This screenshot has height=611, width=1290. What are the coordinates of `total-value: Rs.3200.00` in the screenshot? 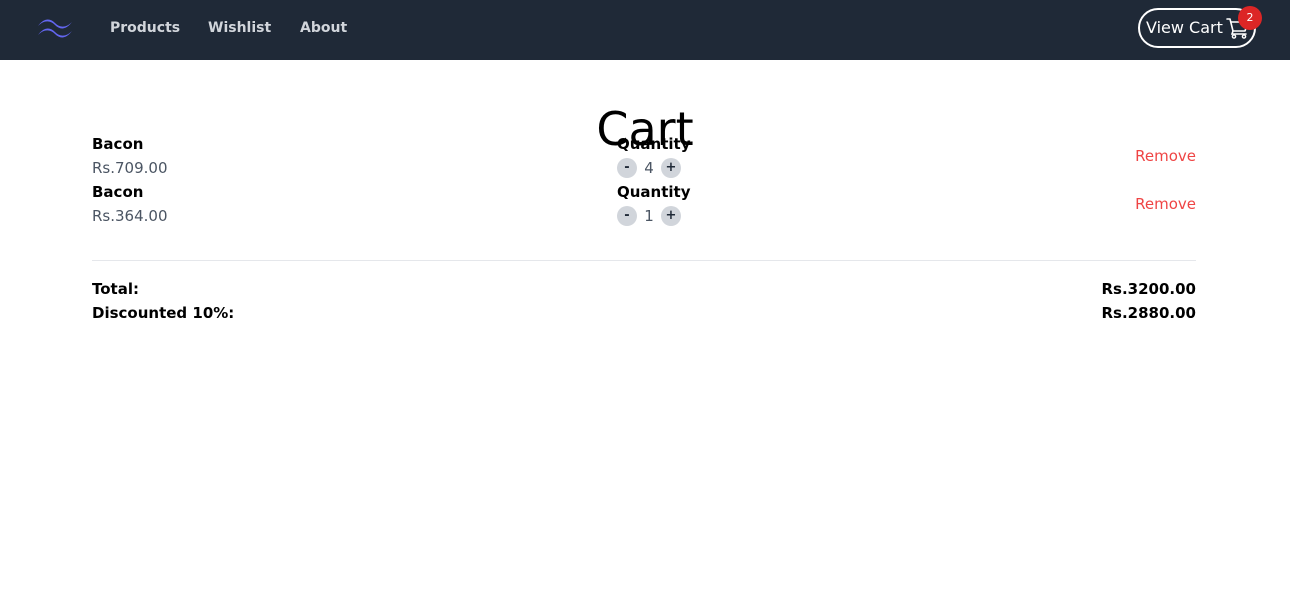 It's located at (1149, 289).